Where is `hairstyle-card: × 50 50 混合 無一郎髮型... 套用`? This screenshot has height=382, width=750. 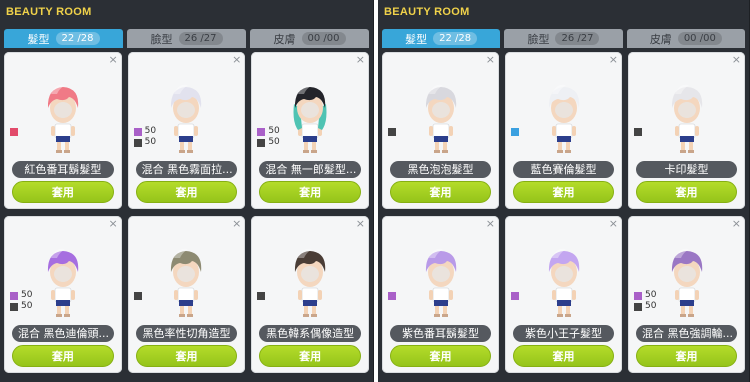
hairstyle-card: × 50 50 混合 無一郎髮型... 套用 is located at coordinates (310, 130).